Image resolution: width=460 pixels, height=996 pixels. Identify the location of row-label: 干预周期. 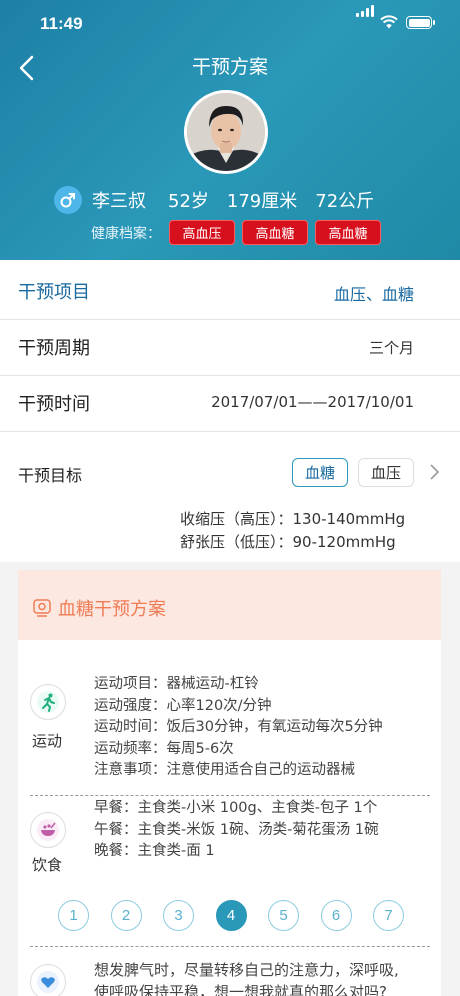
(54, 348).